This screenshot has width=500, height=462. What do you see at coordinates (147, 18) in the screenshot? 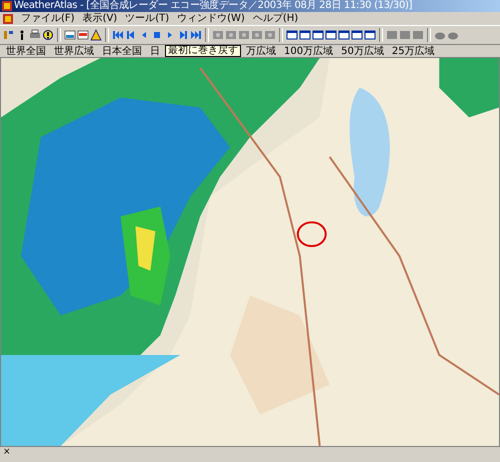
I see `menu-item: ツール(T)` at bounding box center [147, 18].